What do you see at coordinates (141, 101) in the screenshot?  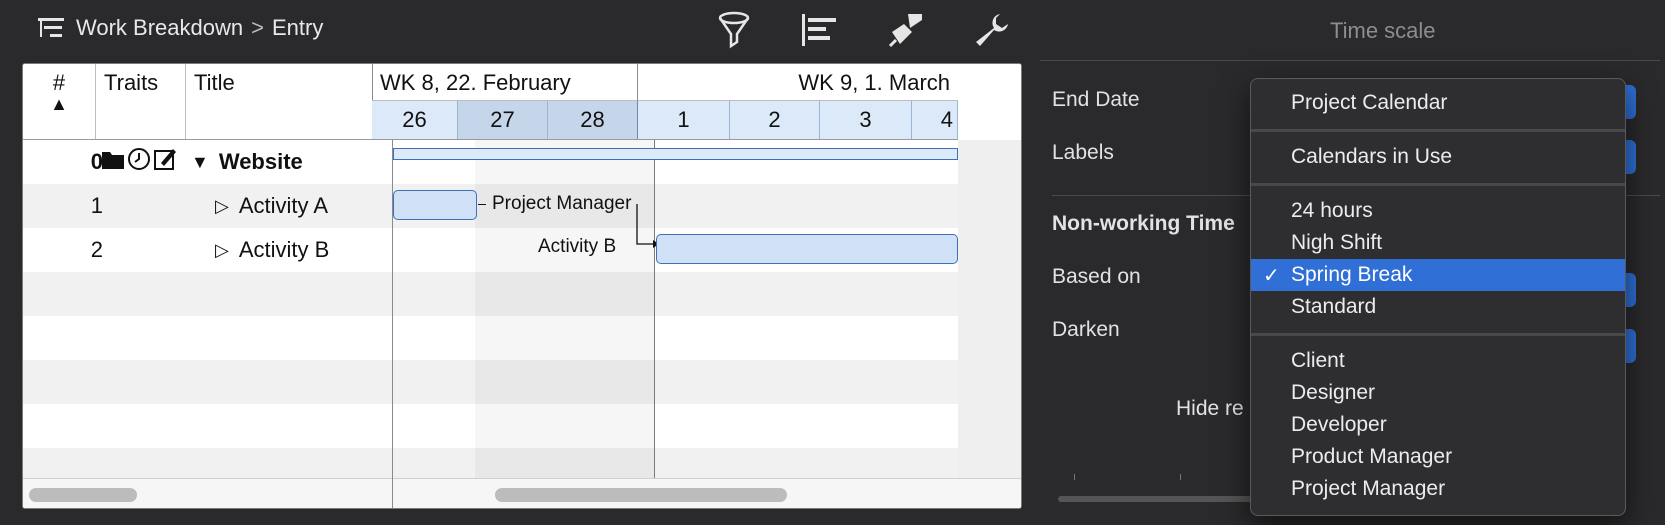 I see `column-header-traits: Traits` at bounding box center [141, 101].